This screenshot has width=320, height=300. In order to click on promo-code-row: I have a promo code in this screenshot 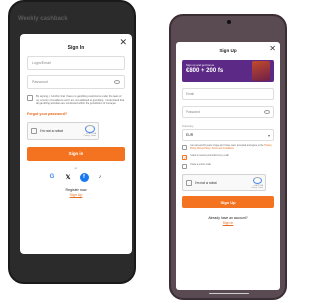, I will do `click(228, 167)`.